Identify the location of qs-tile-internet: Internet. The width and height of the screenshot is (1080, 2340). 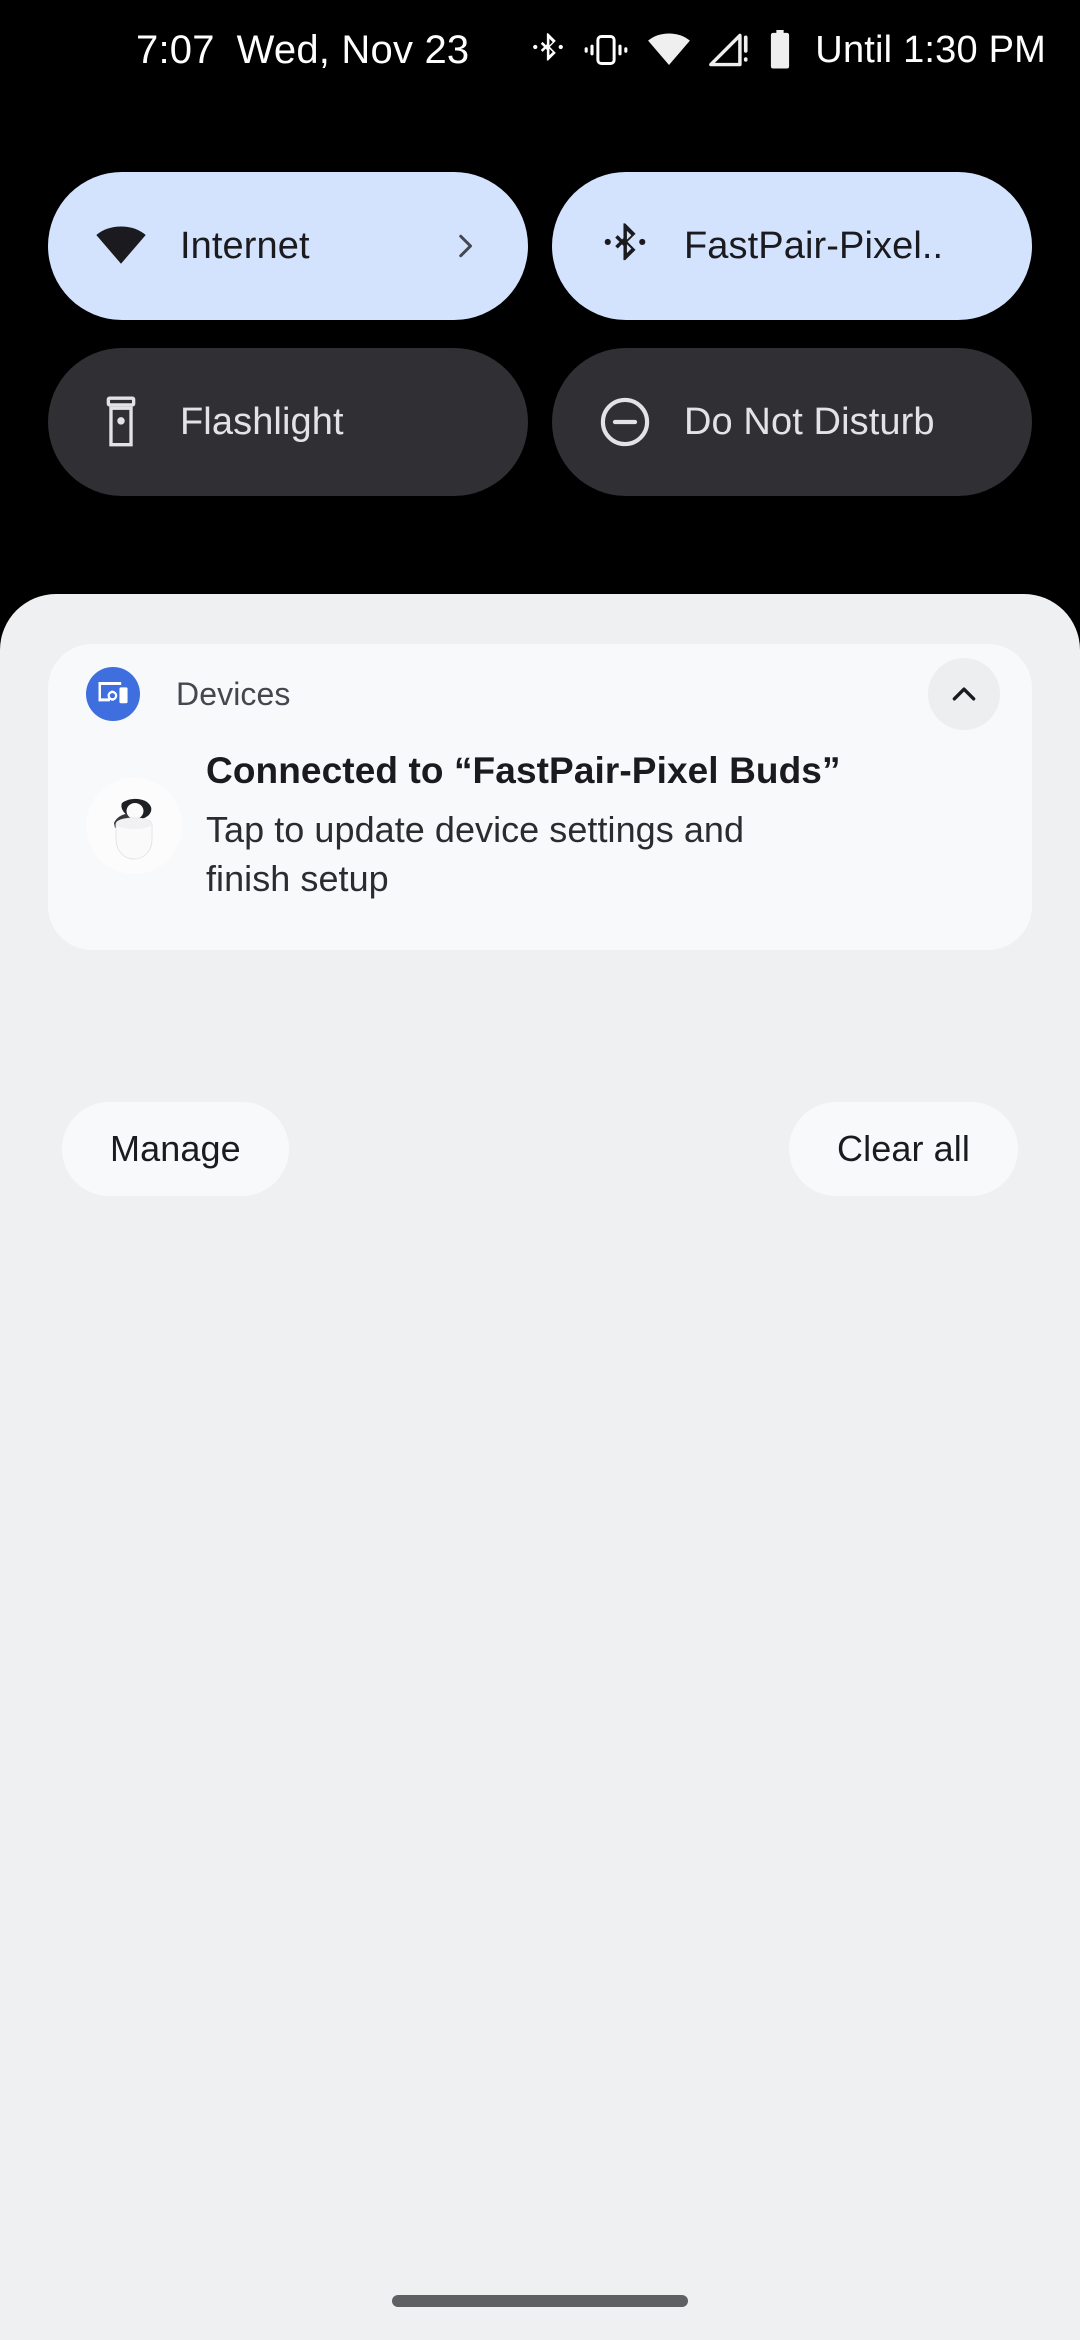
(288, 246).